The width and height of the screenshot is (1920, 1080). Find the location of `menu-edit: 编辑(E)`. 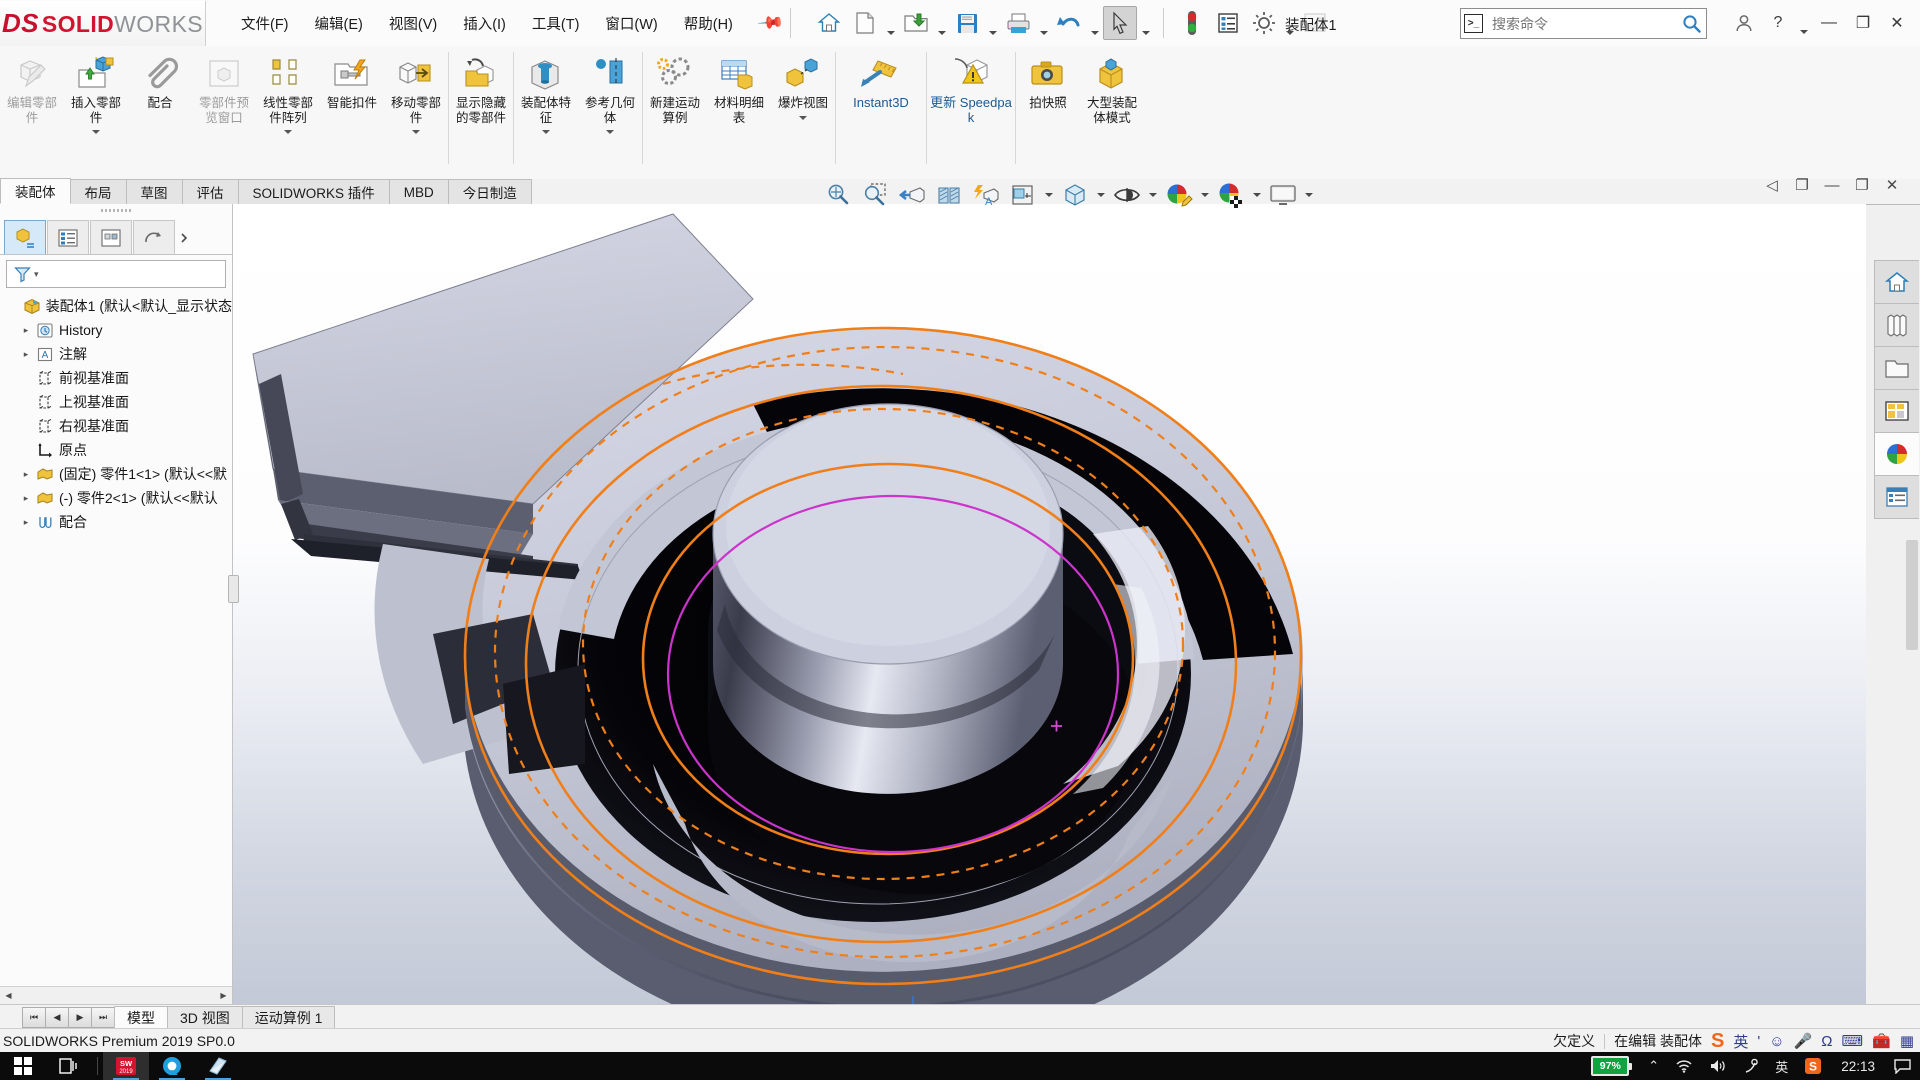

menu-edit: 编辑(E) is located at coordinates (339, 23).